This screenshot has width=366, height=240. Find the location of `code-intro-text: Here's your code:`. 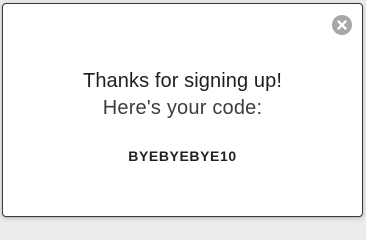

code-intro-text: Here's your code: is located at coordinates (182, 108).